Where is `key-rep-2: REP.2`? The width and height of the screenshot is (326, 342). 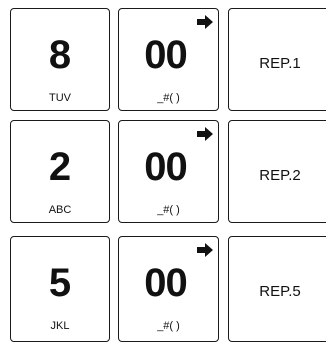
key-rep-2: REP.2 is located at coordinates (277, 171).